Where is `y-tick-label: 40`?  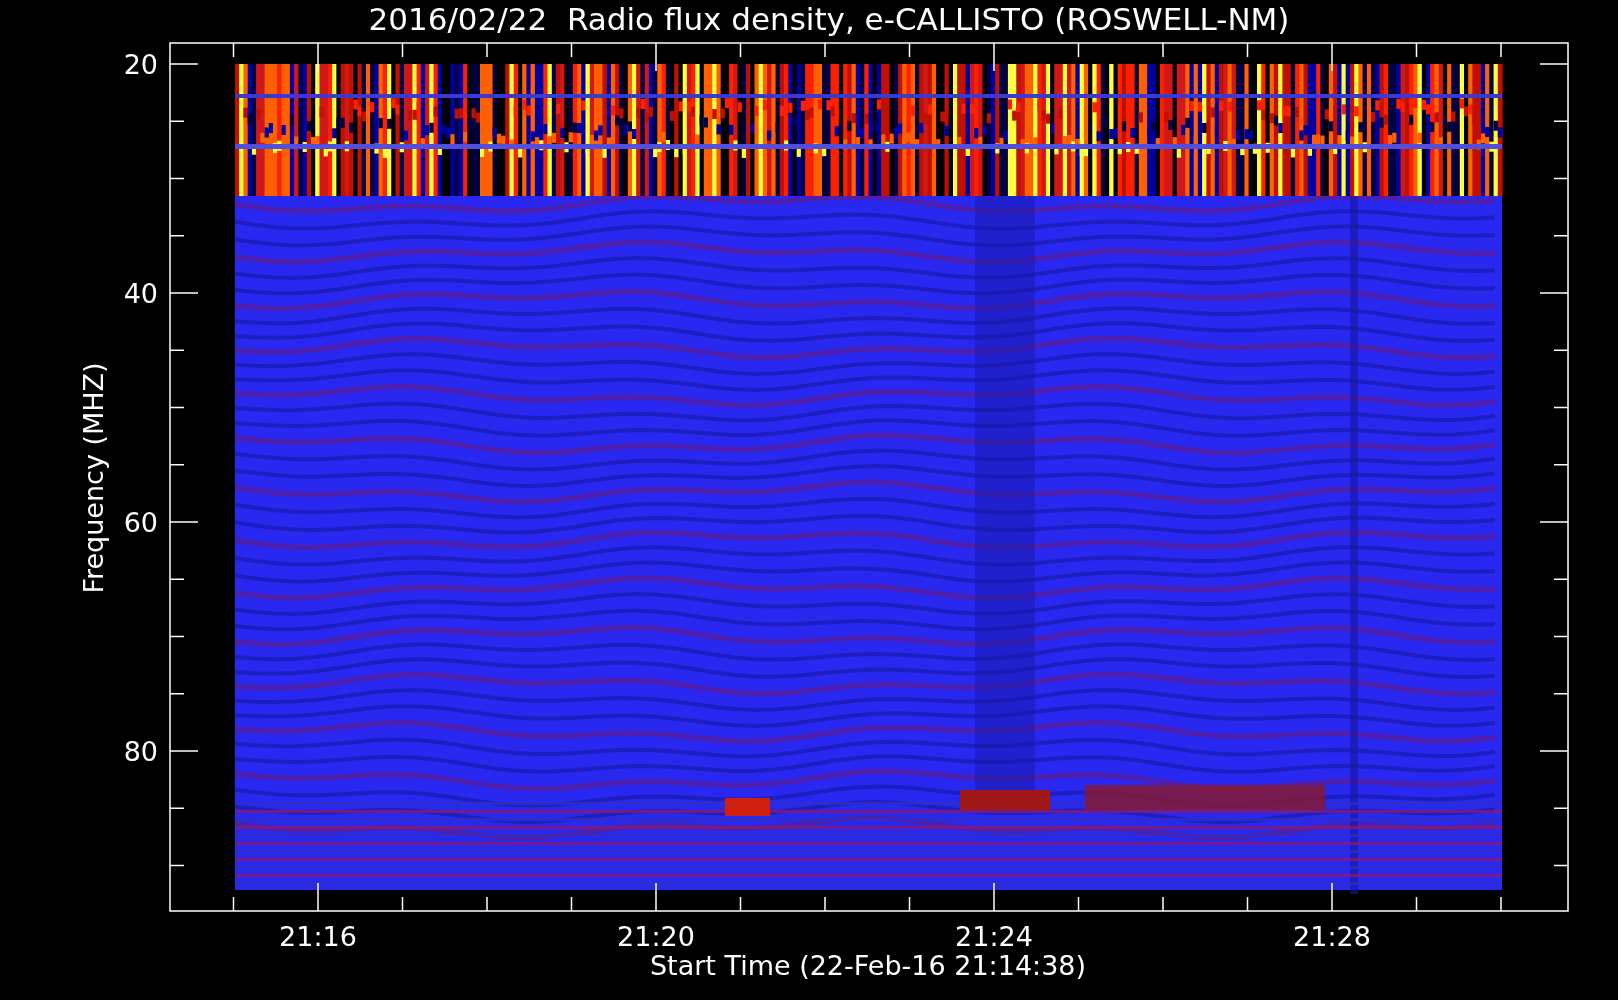 y-tick-label: 40 is located at coordinates (140, 293).